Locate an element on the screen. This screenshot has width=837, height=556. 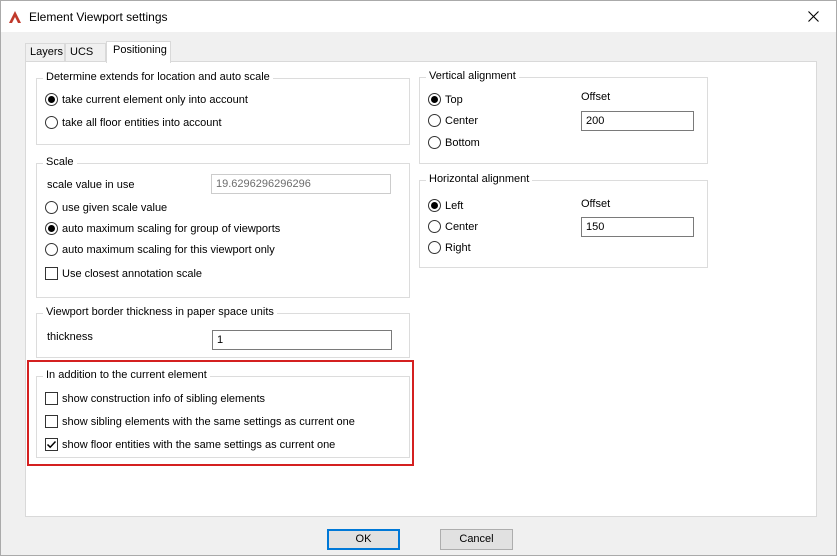
radio-label: Top is located at coordinates (454, 99).